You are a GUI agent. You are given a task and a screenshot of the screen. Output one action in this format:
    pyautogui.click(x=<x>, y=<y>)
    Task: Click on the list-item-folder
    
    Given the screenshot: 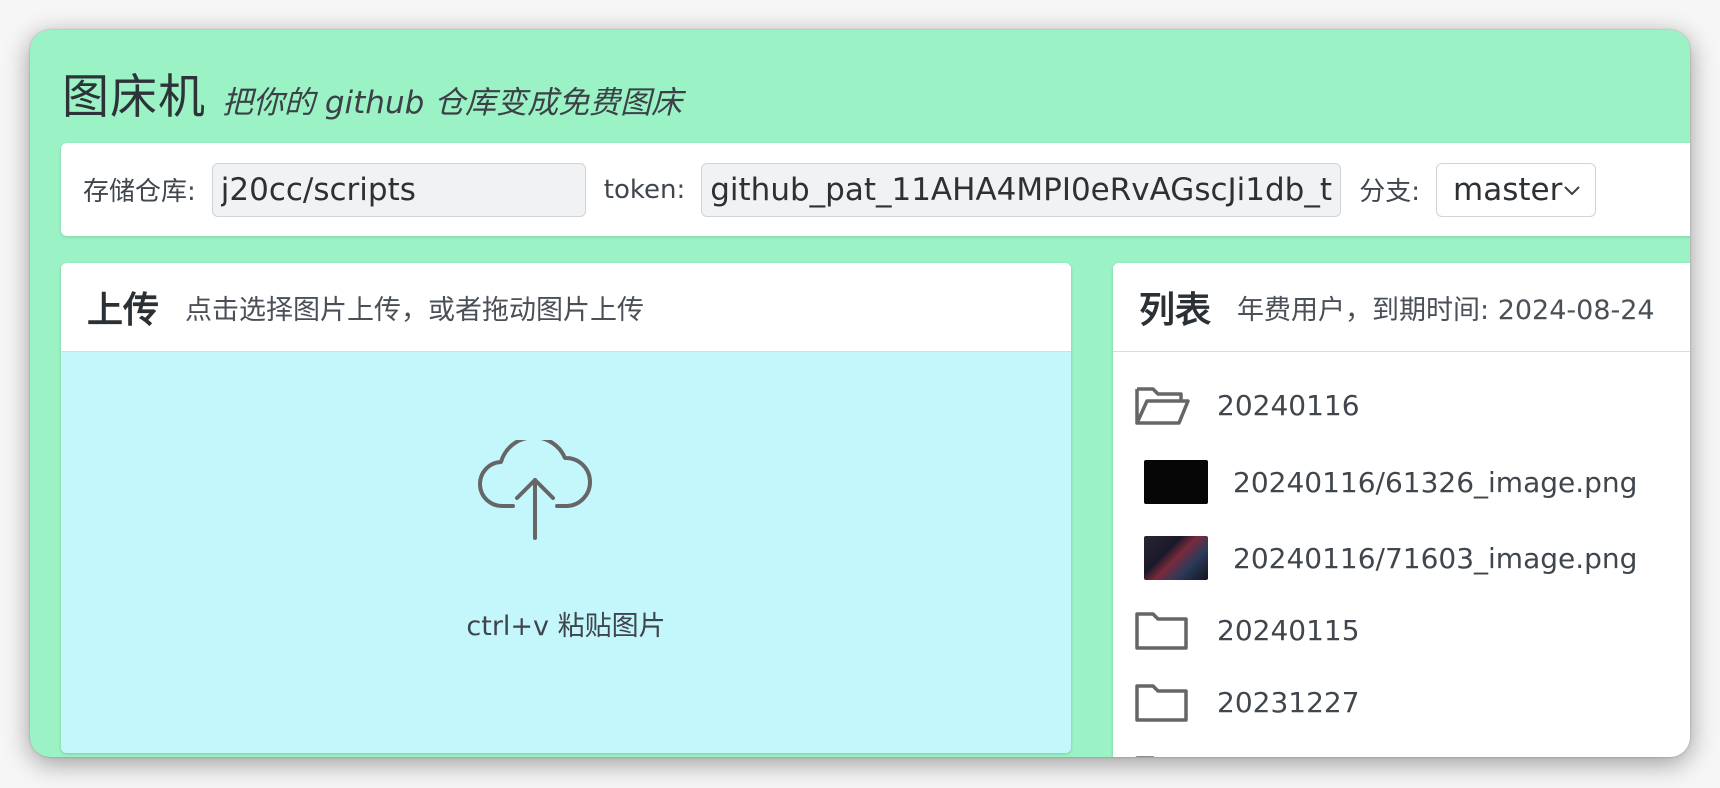 What is the action you would take?
    pyautogui.click(x=1162, y=753)
    